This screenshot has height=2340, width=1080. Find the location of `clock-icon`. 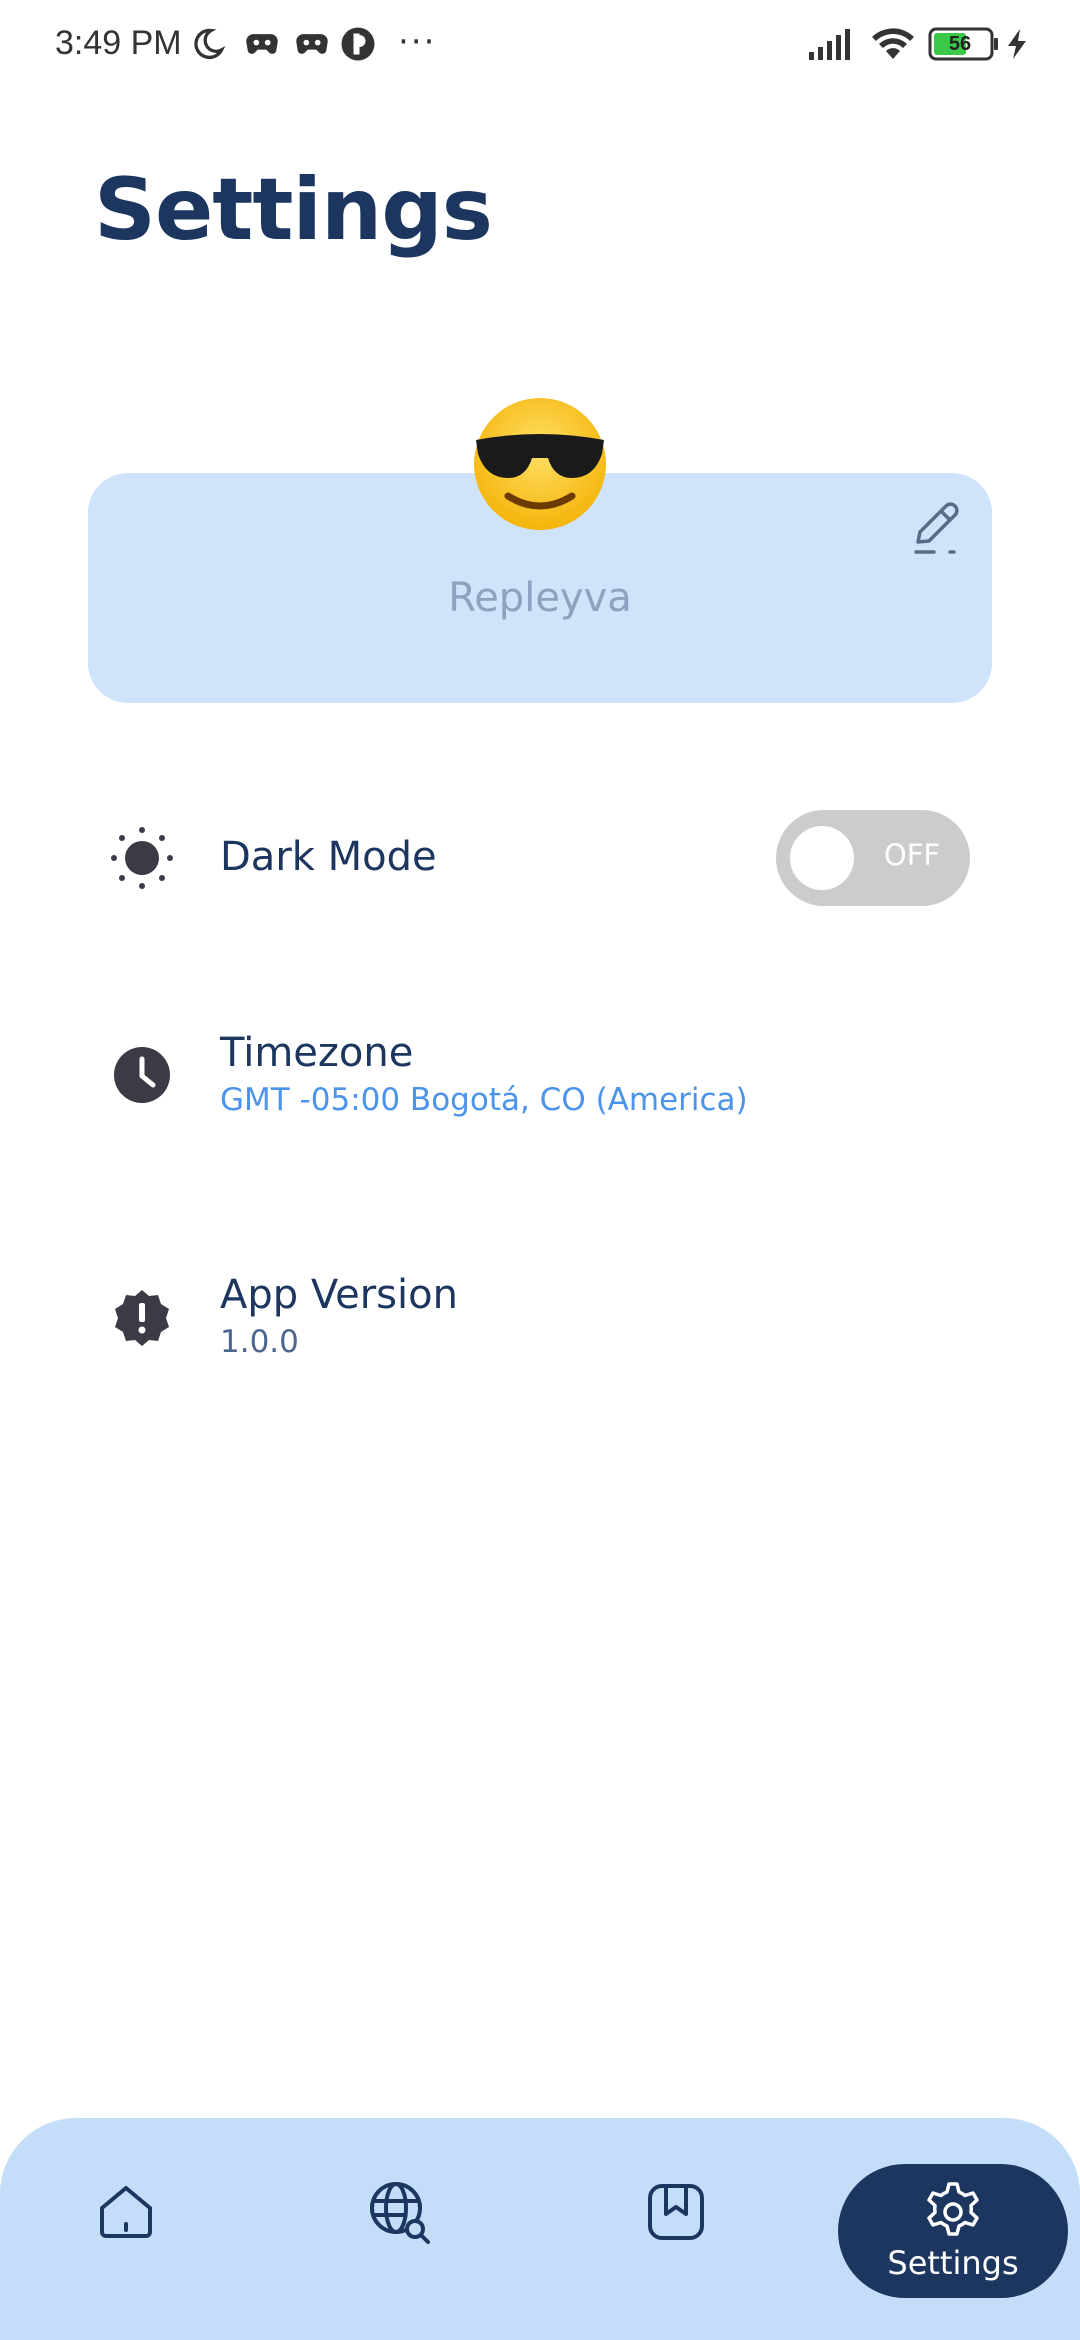

clock-icon is located at coordinates (144, 1077).